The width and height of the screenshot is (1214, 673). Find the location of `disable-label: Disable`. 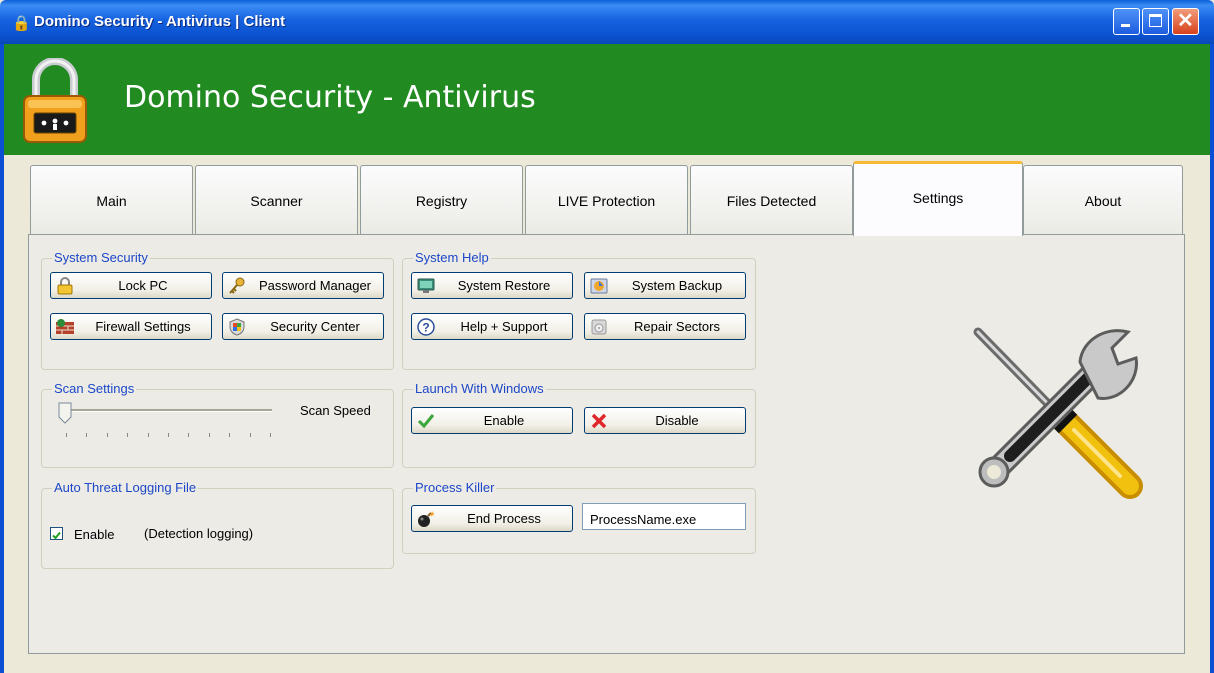

disable-label: Disable is located at coordinates (677, 420).